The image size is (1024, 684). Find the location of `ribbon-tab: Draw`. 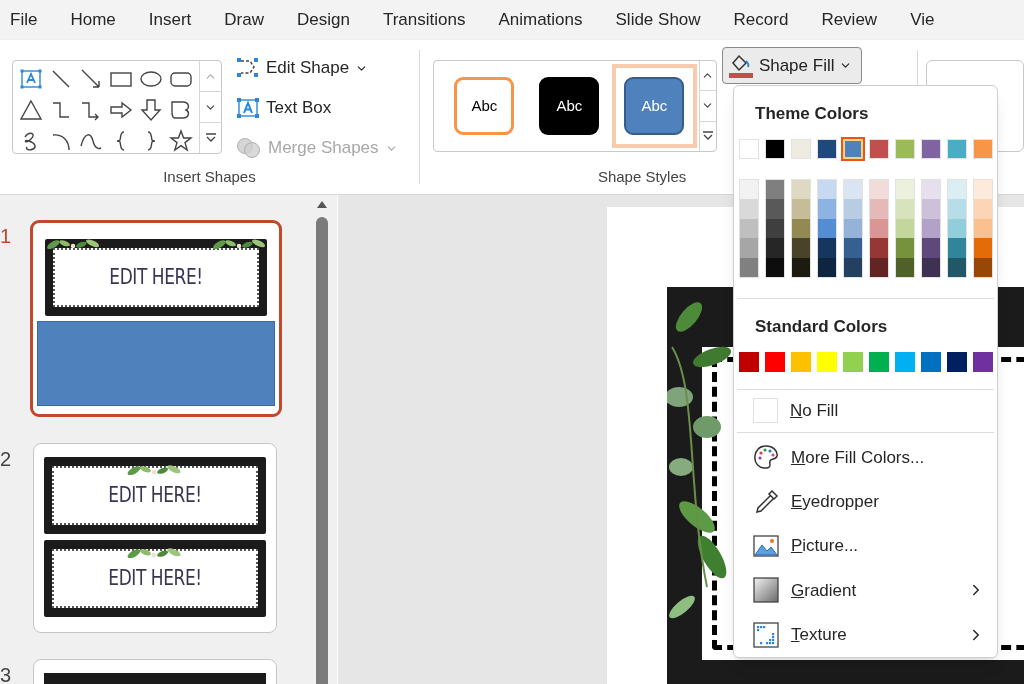

ribbon-tab: Draw is located at coordinates (244, 20).